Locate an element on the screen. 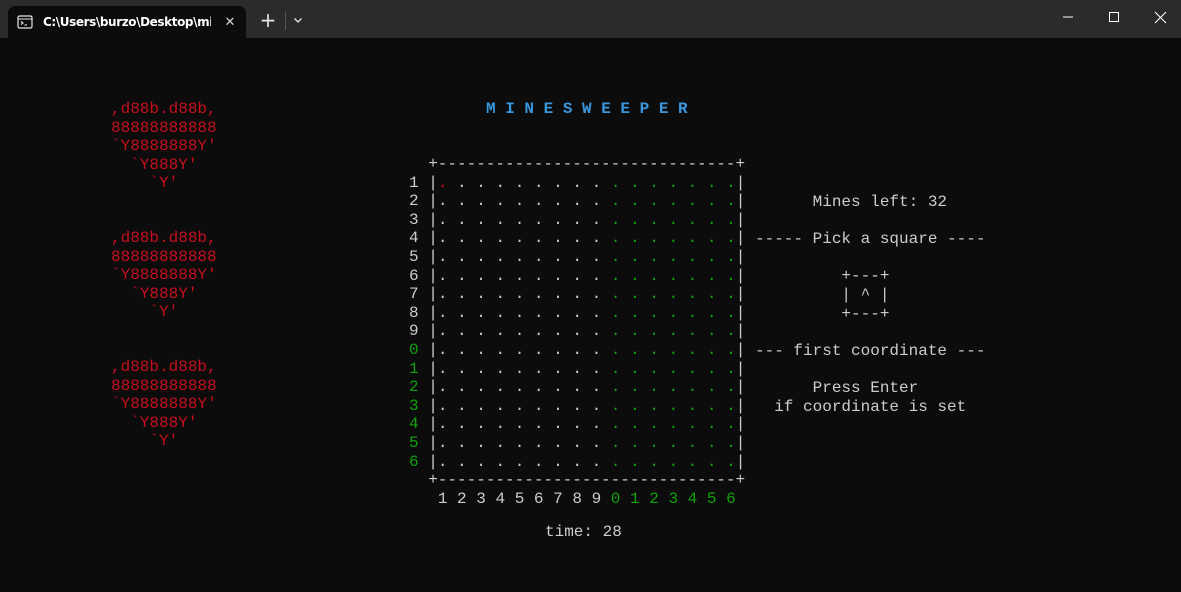 This screenshot has width=1181, height=592. close-window-button is located at coordinates (1159, 17).